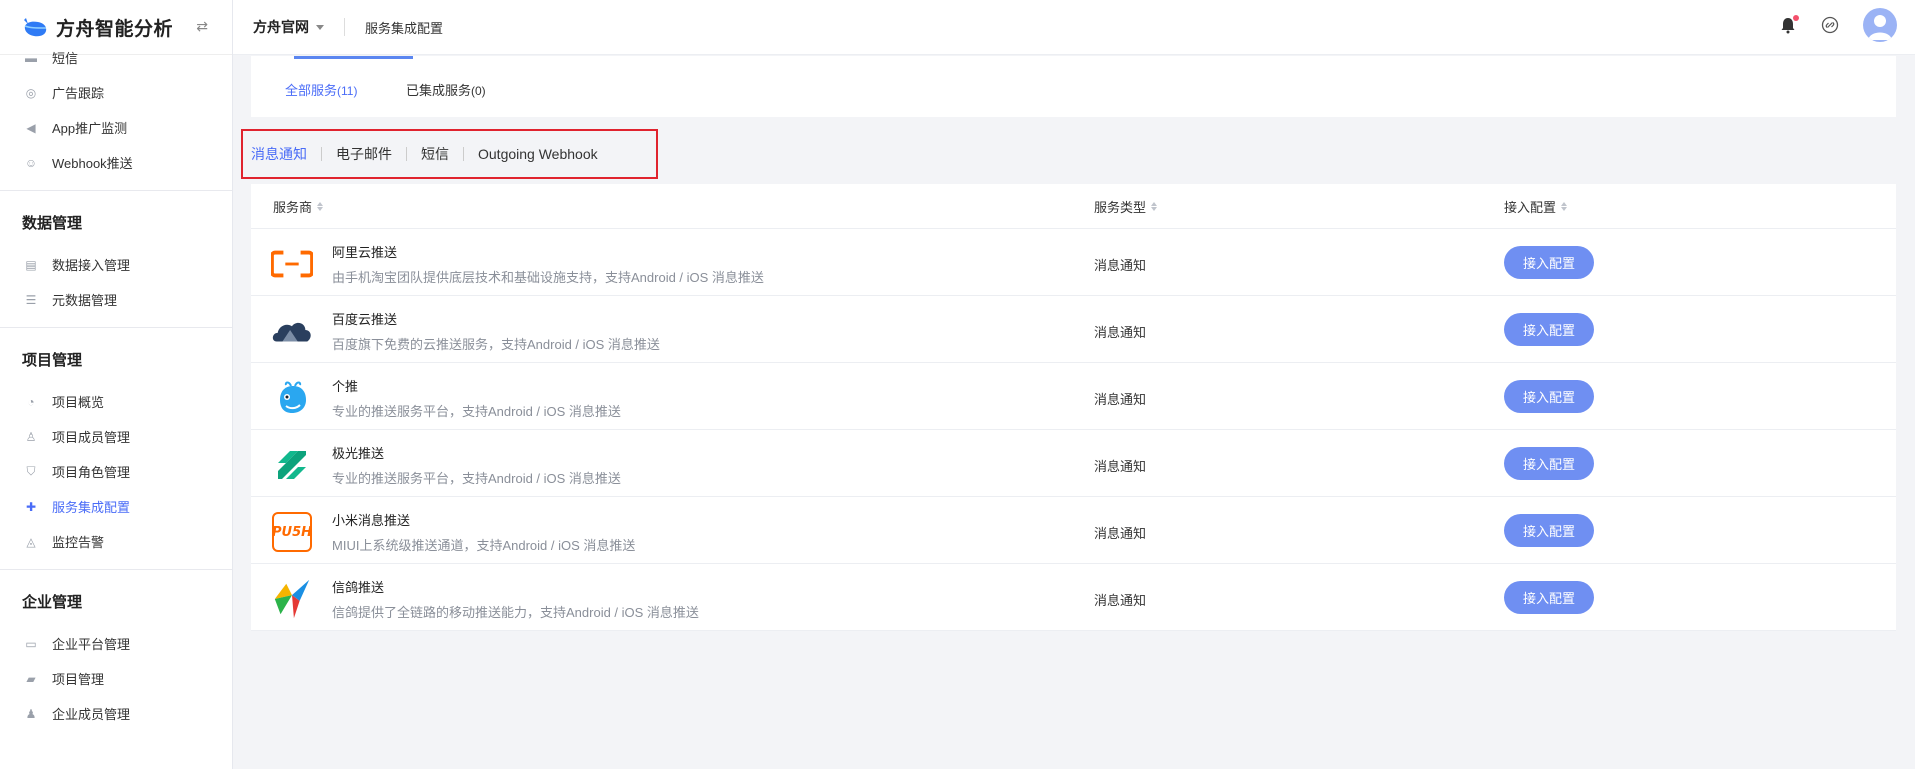  Describe the element at coordinates (31, 471) in the screenshot. I see `shield-icon: ⛉` at that location.